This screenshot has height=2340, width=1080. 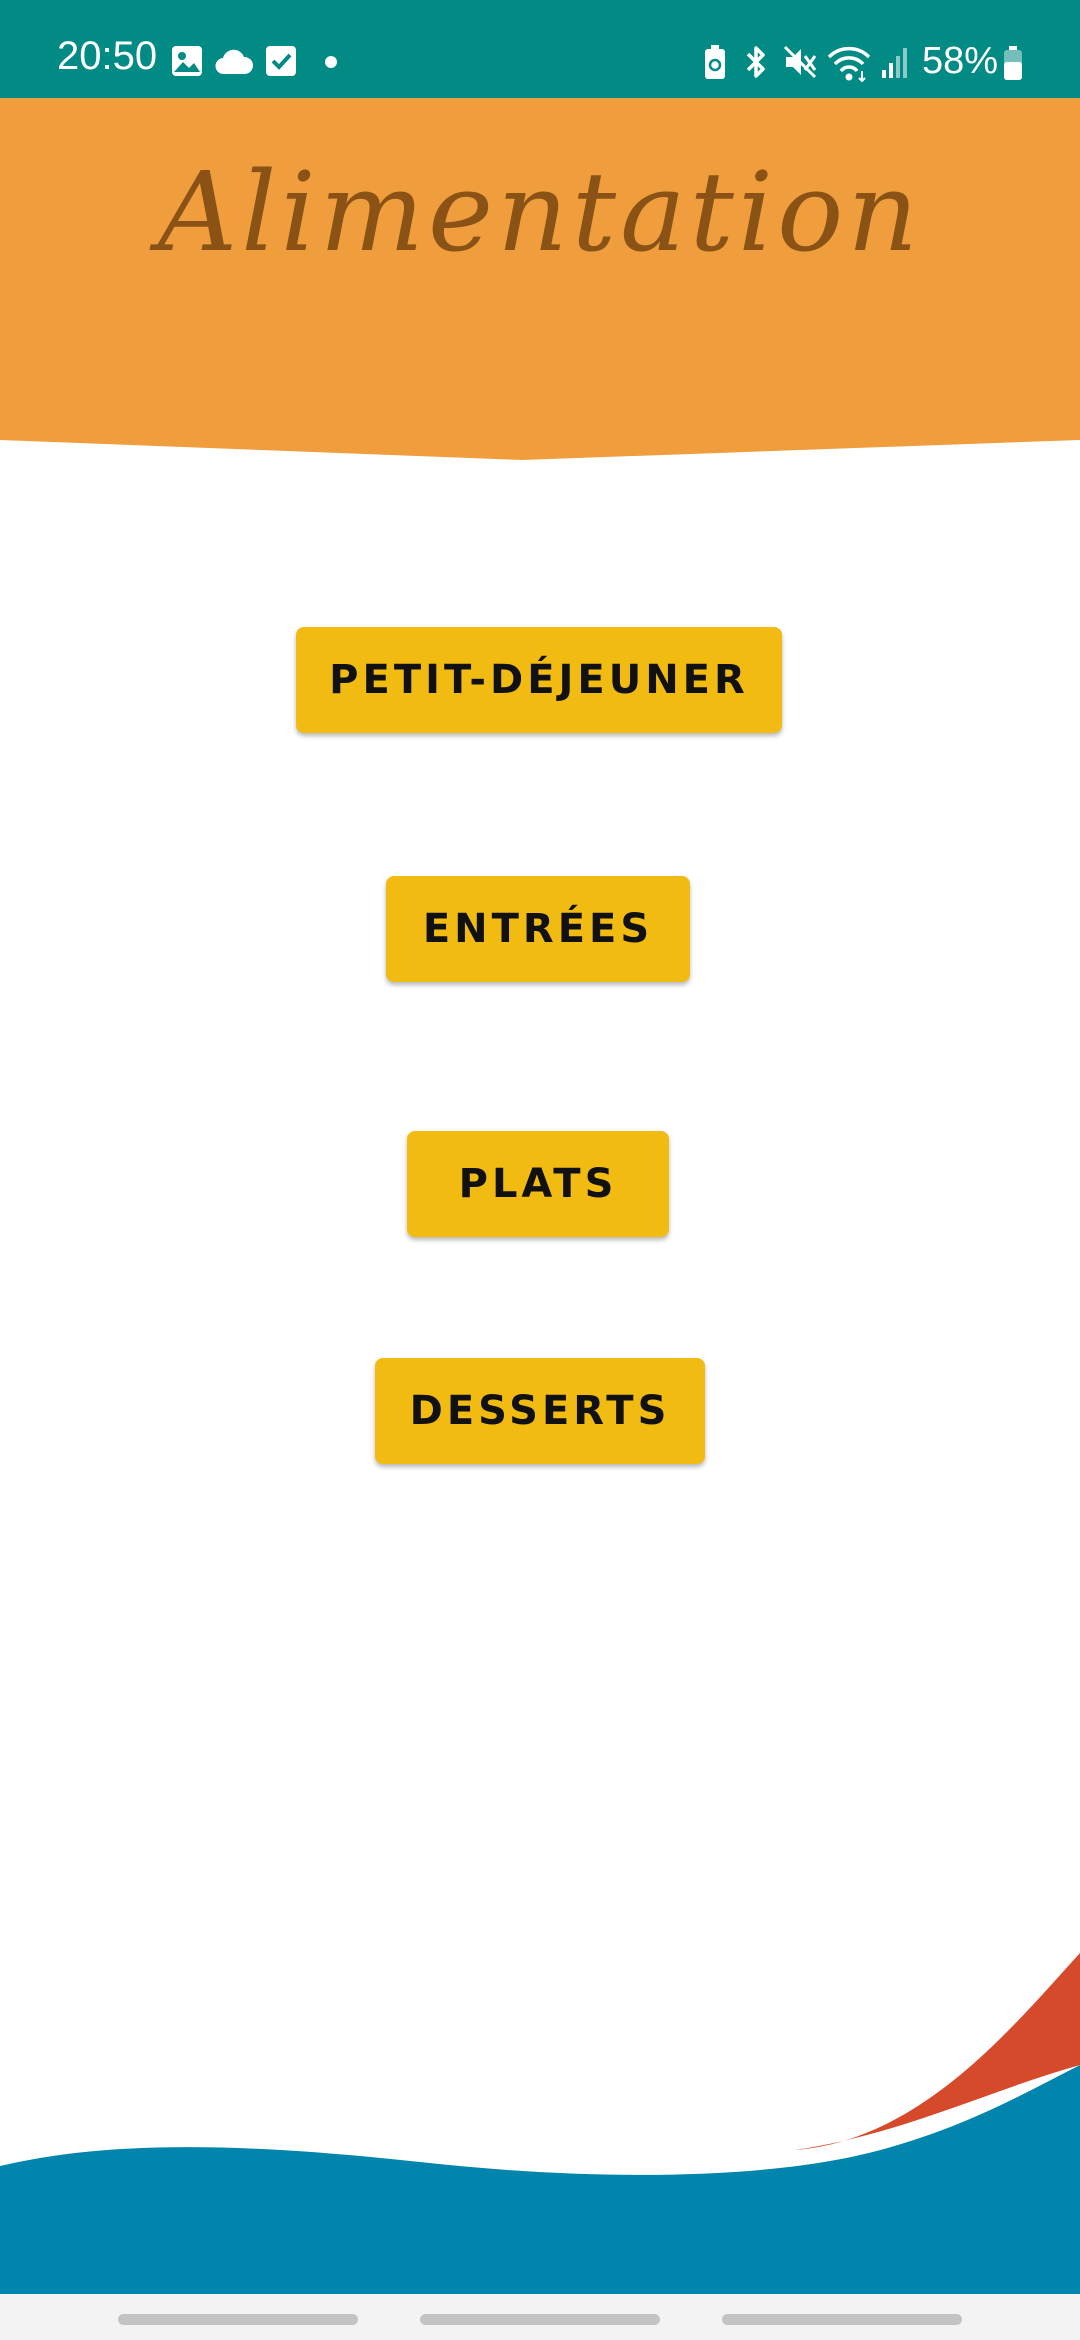 I want to click on nav-back-handle, so click(x=842, y=2319).